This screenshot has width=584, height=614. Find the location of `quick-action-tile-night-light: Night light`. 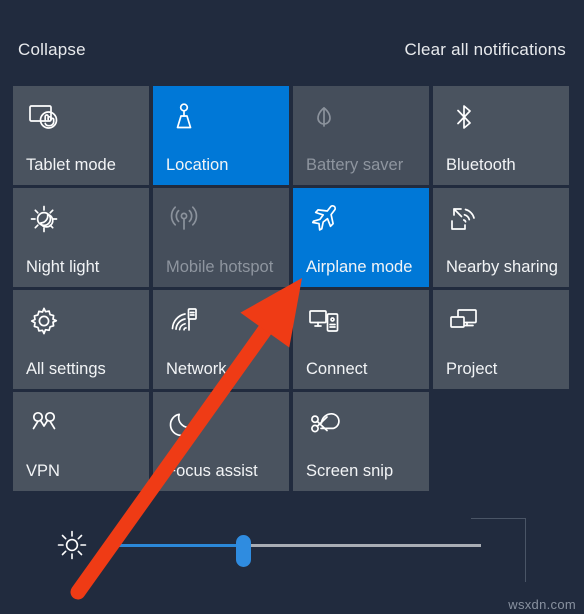

quick-action-tile-night-light: Night light is located at coordinates (81, 237).